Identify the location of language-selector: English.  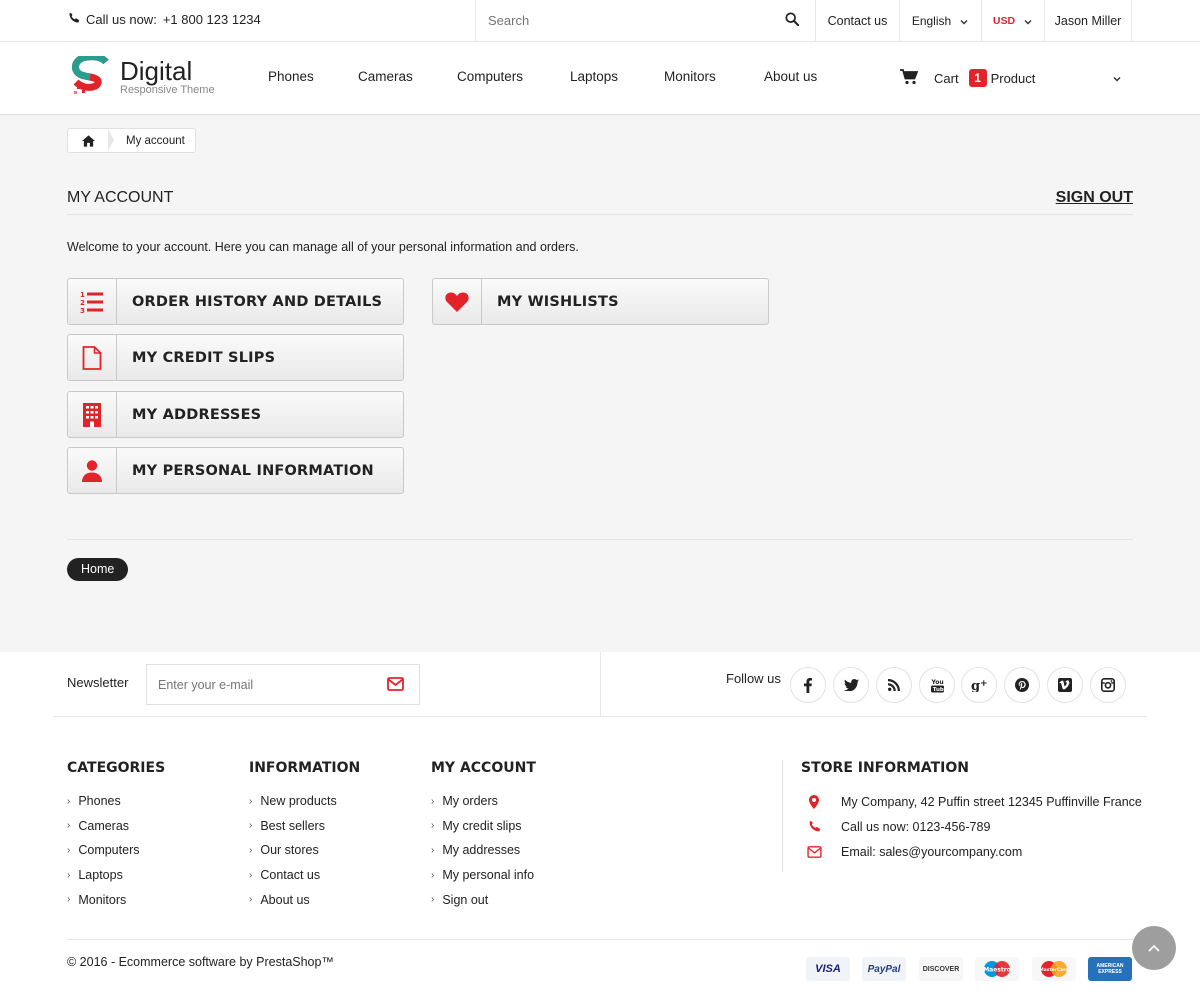
(940, 20).